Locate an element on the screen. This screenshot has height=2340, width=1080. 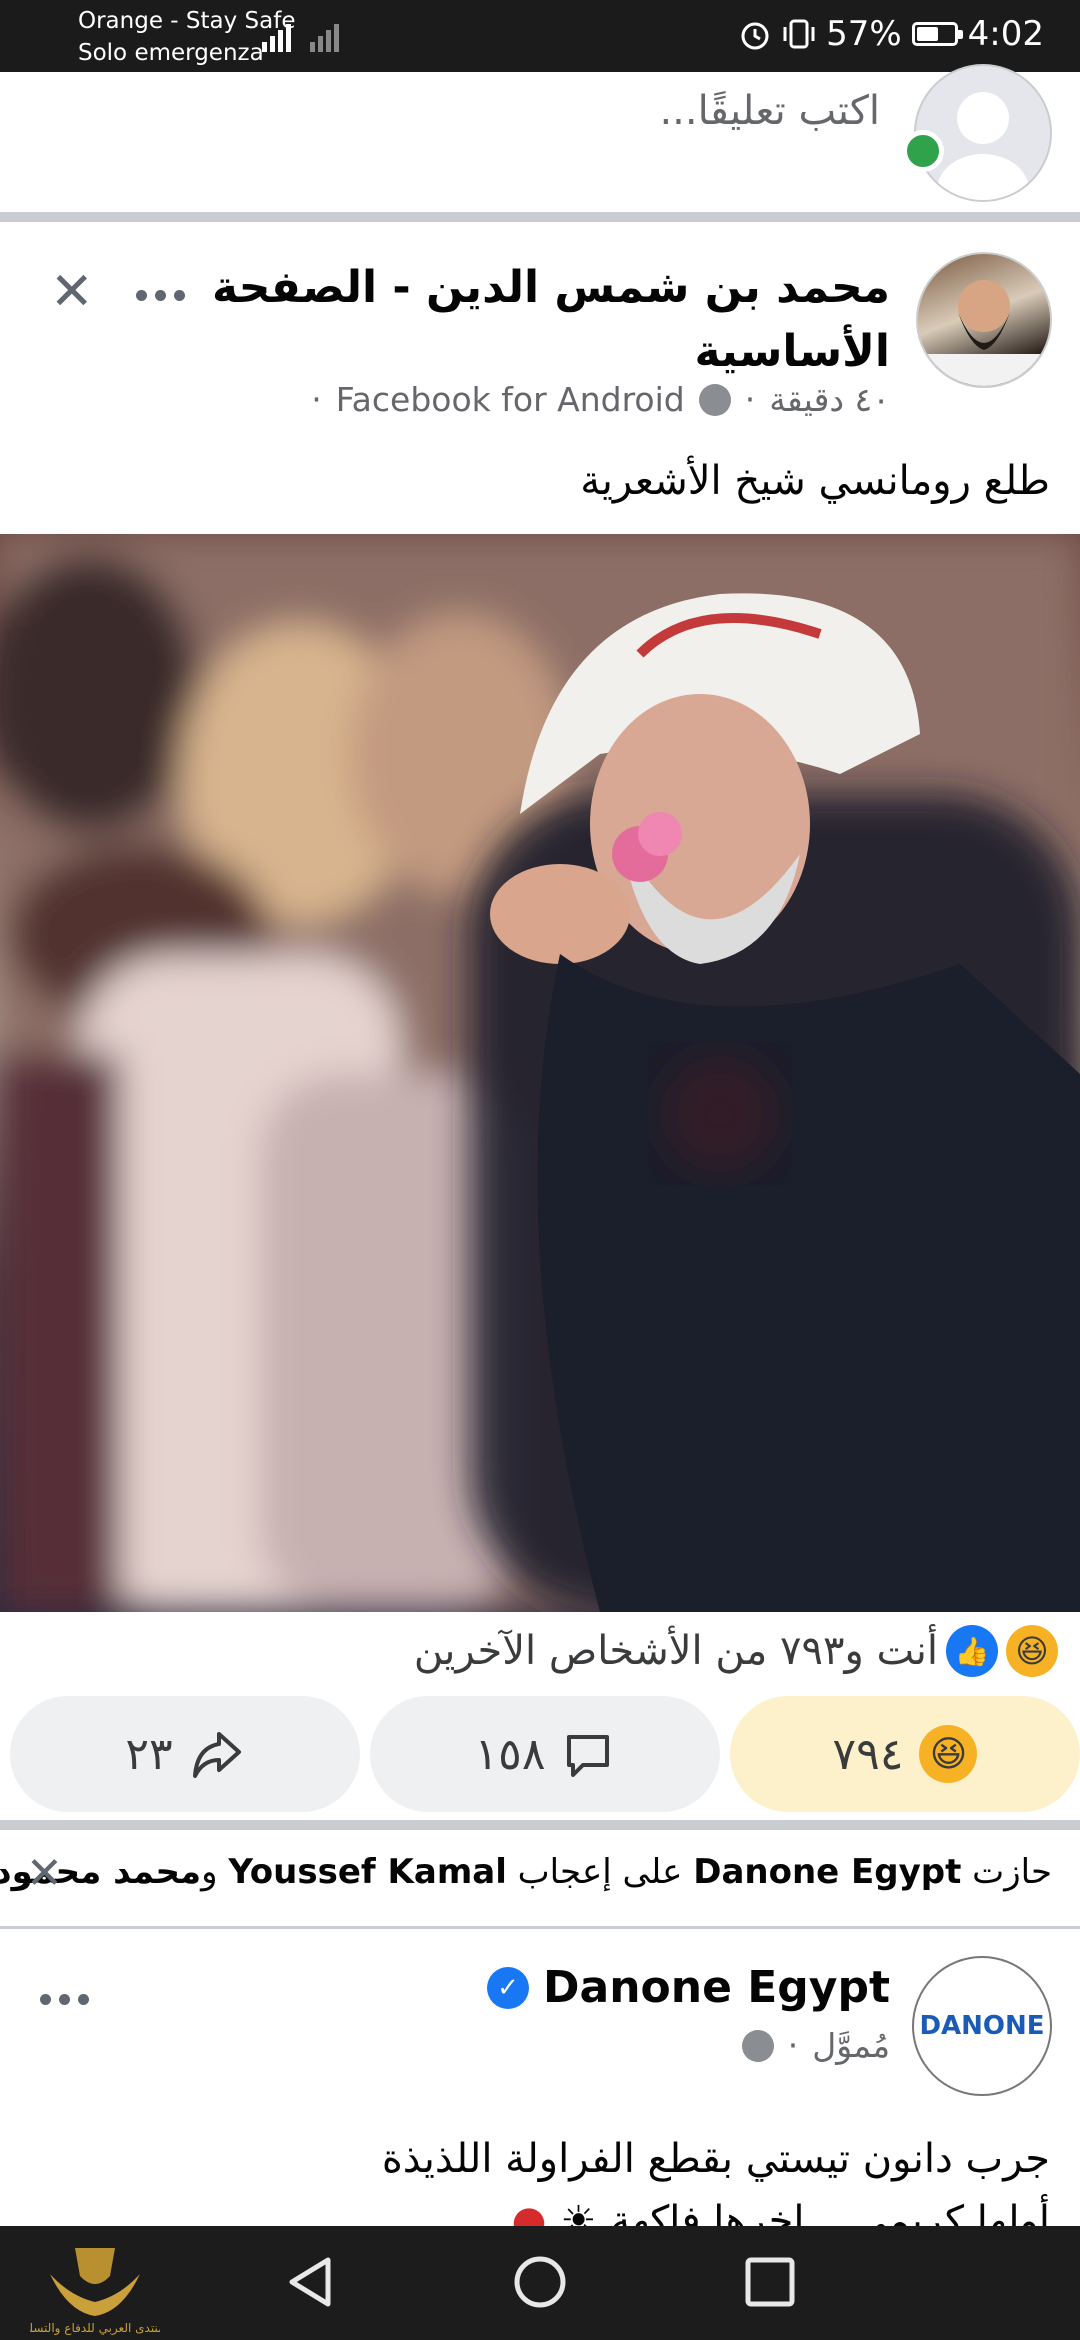
svg-text: المنتدى العربي للدفاع والتسليح is located at coordinates (95, 2328).